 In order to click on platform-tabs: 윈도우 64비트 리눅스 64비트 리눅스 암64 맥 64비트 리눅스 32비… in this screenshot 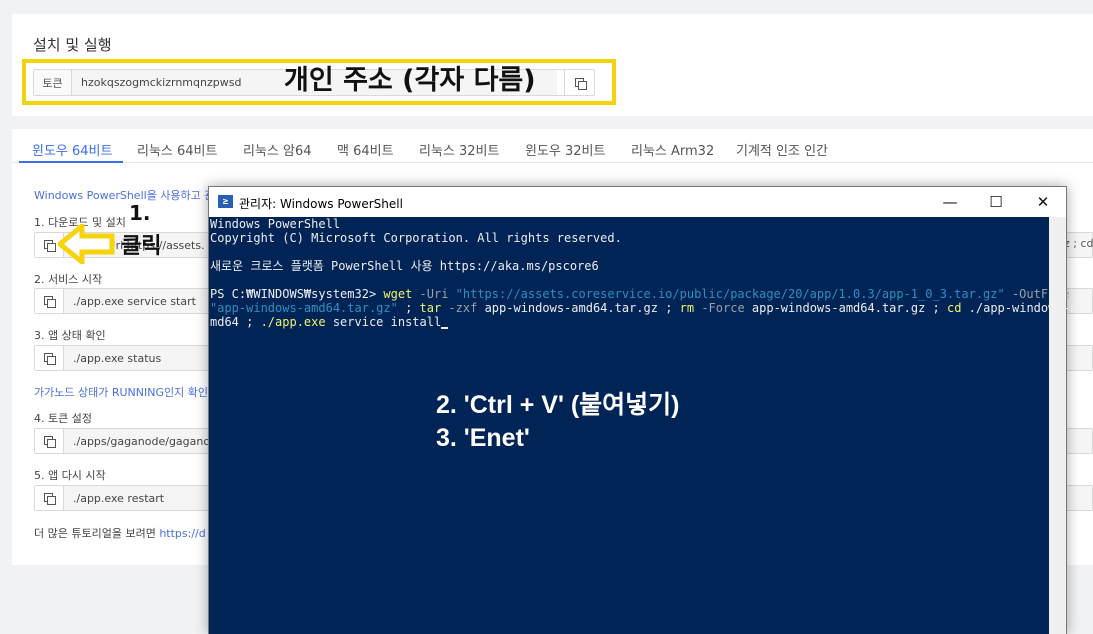, I will do `click(552, 146)`.